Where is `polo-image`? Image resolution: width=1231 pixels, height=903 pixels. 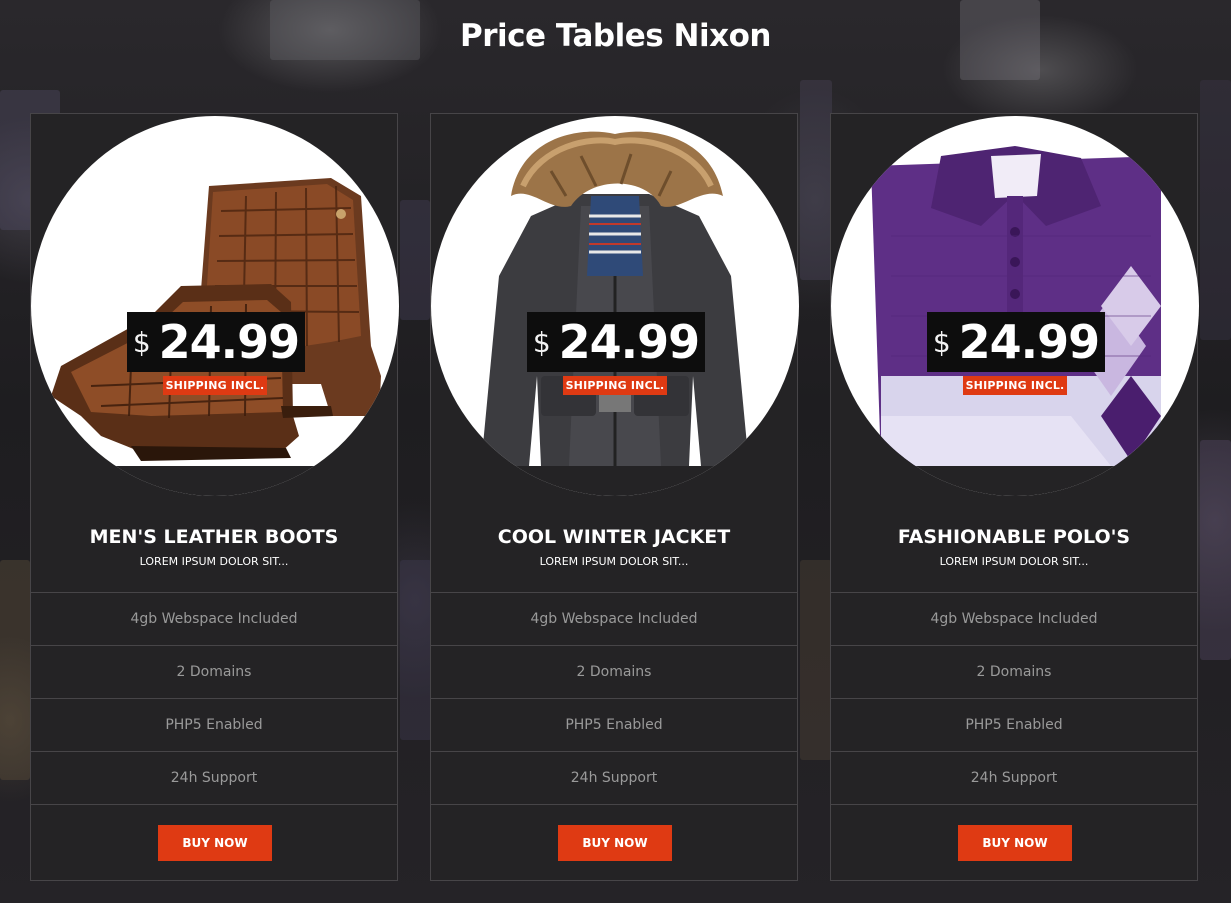 polo-image is located at coordinates (1015, 321).